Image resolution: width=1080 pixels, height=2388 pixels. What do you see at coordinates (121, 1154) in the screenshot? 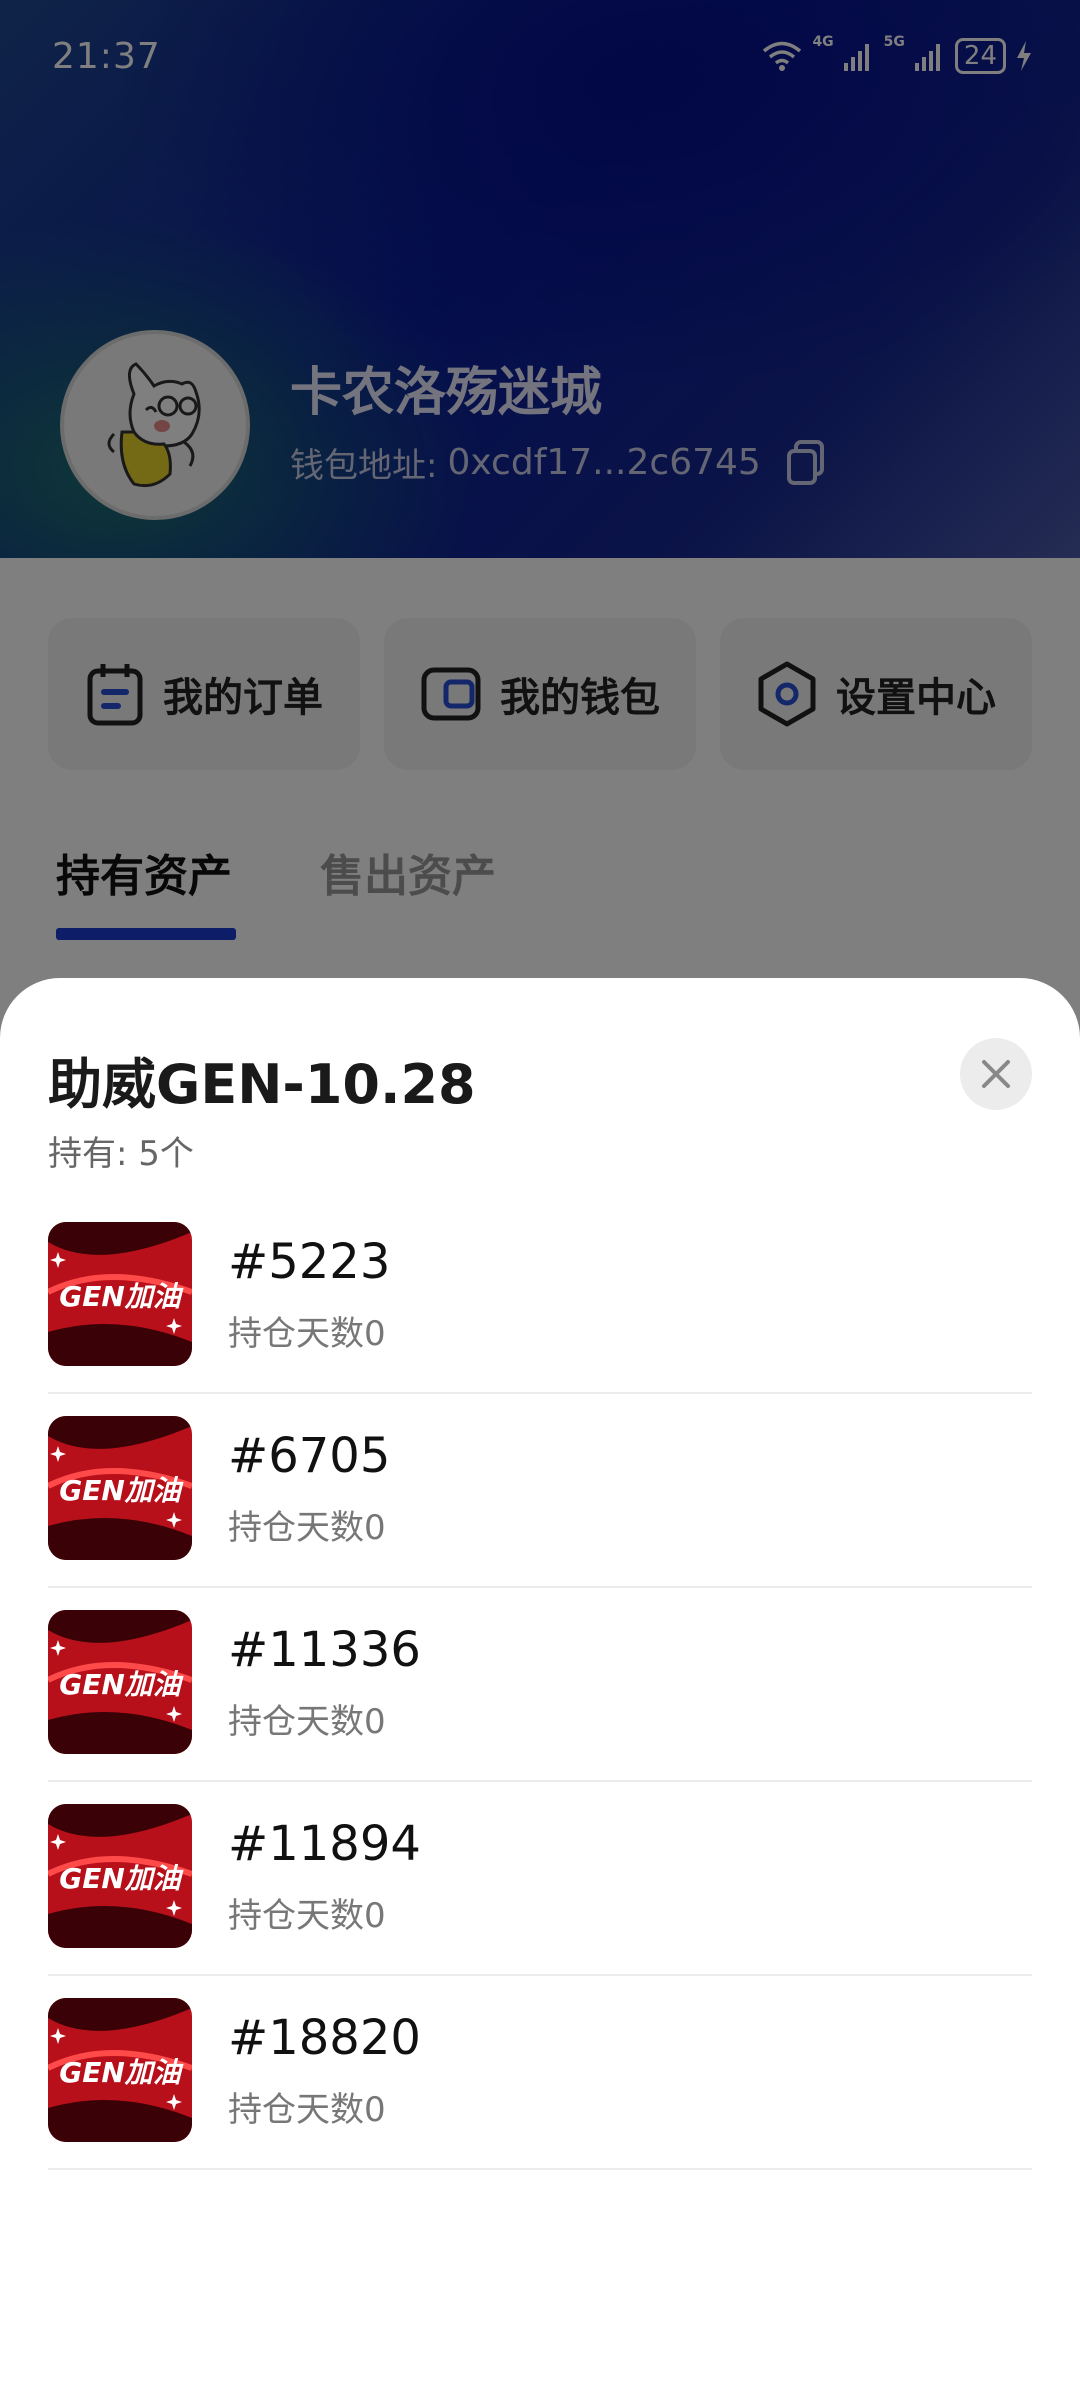
I see `sheet-held-count: 持有: 5个` at bounding box center [121, 1154].